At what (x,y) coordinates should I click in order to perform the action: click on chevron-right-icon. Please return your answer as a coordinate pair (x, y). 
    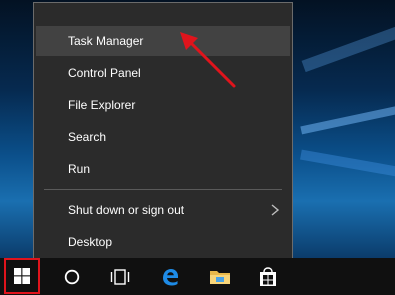
    Looking at the image, I should click on (275, 210).